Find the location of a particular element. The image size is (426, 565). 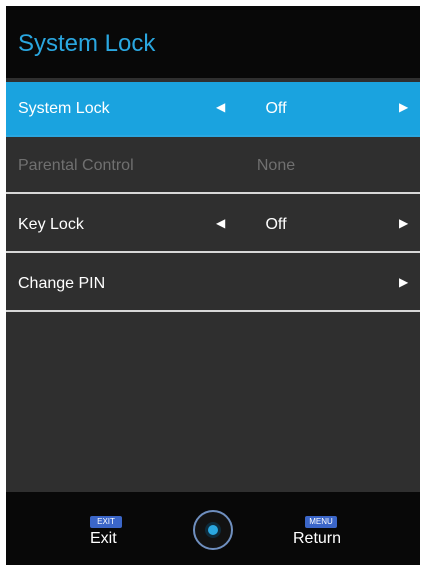

menu-item-change-pin: Change PIN ▶ is located at coordinates (213, 284).